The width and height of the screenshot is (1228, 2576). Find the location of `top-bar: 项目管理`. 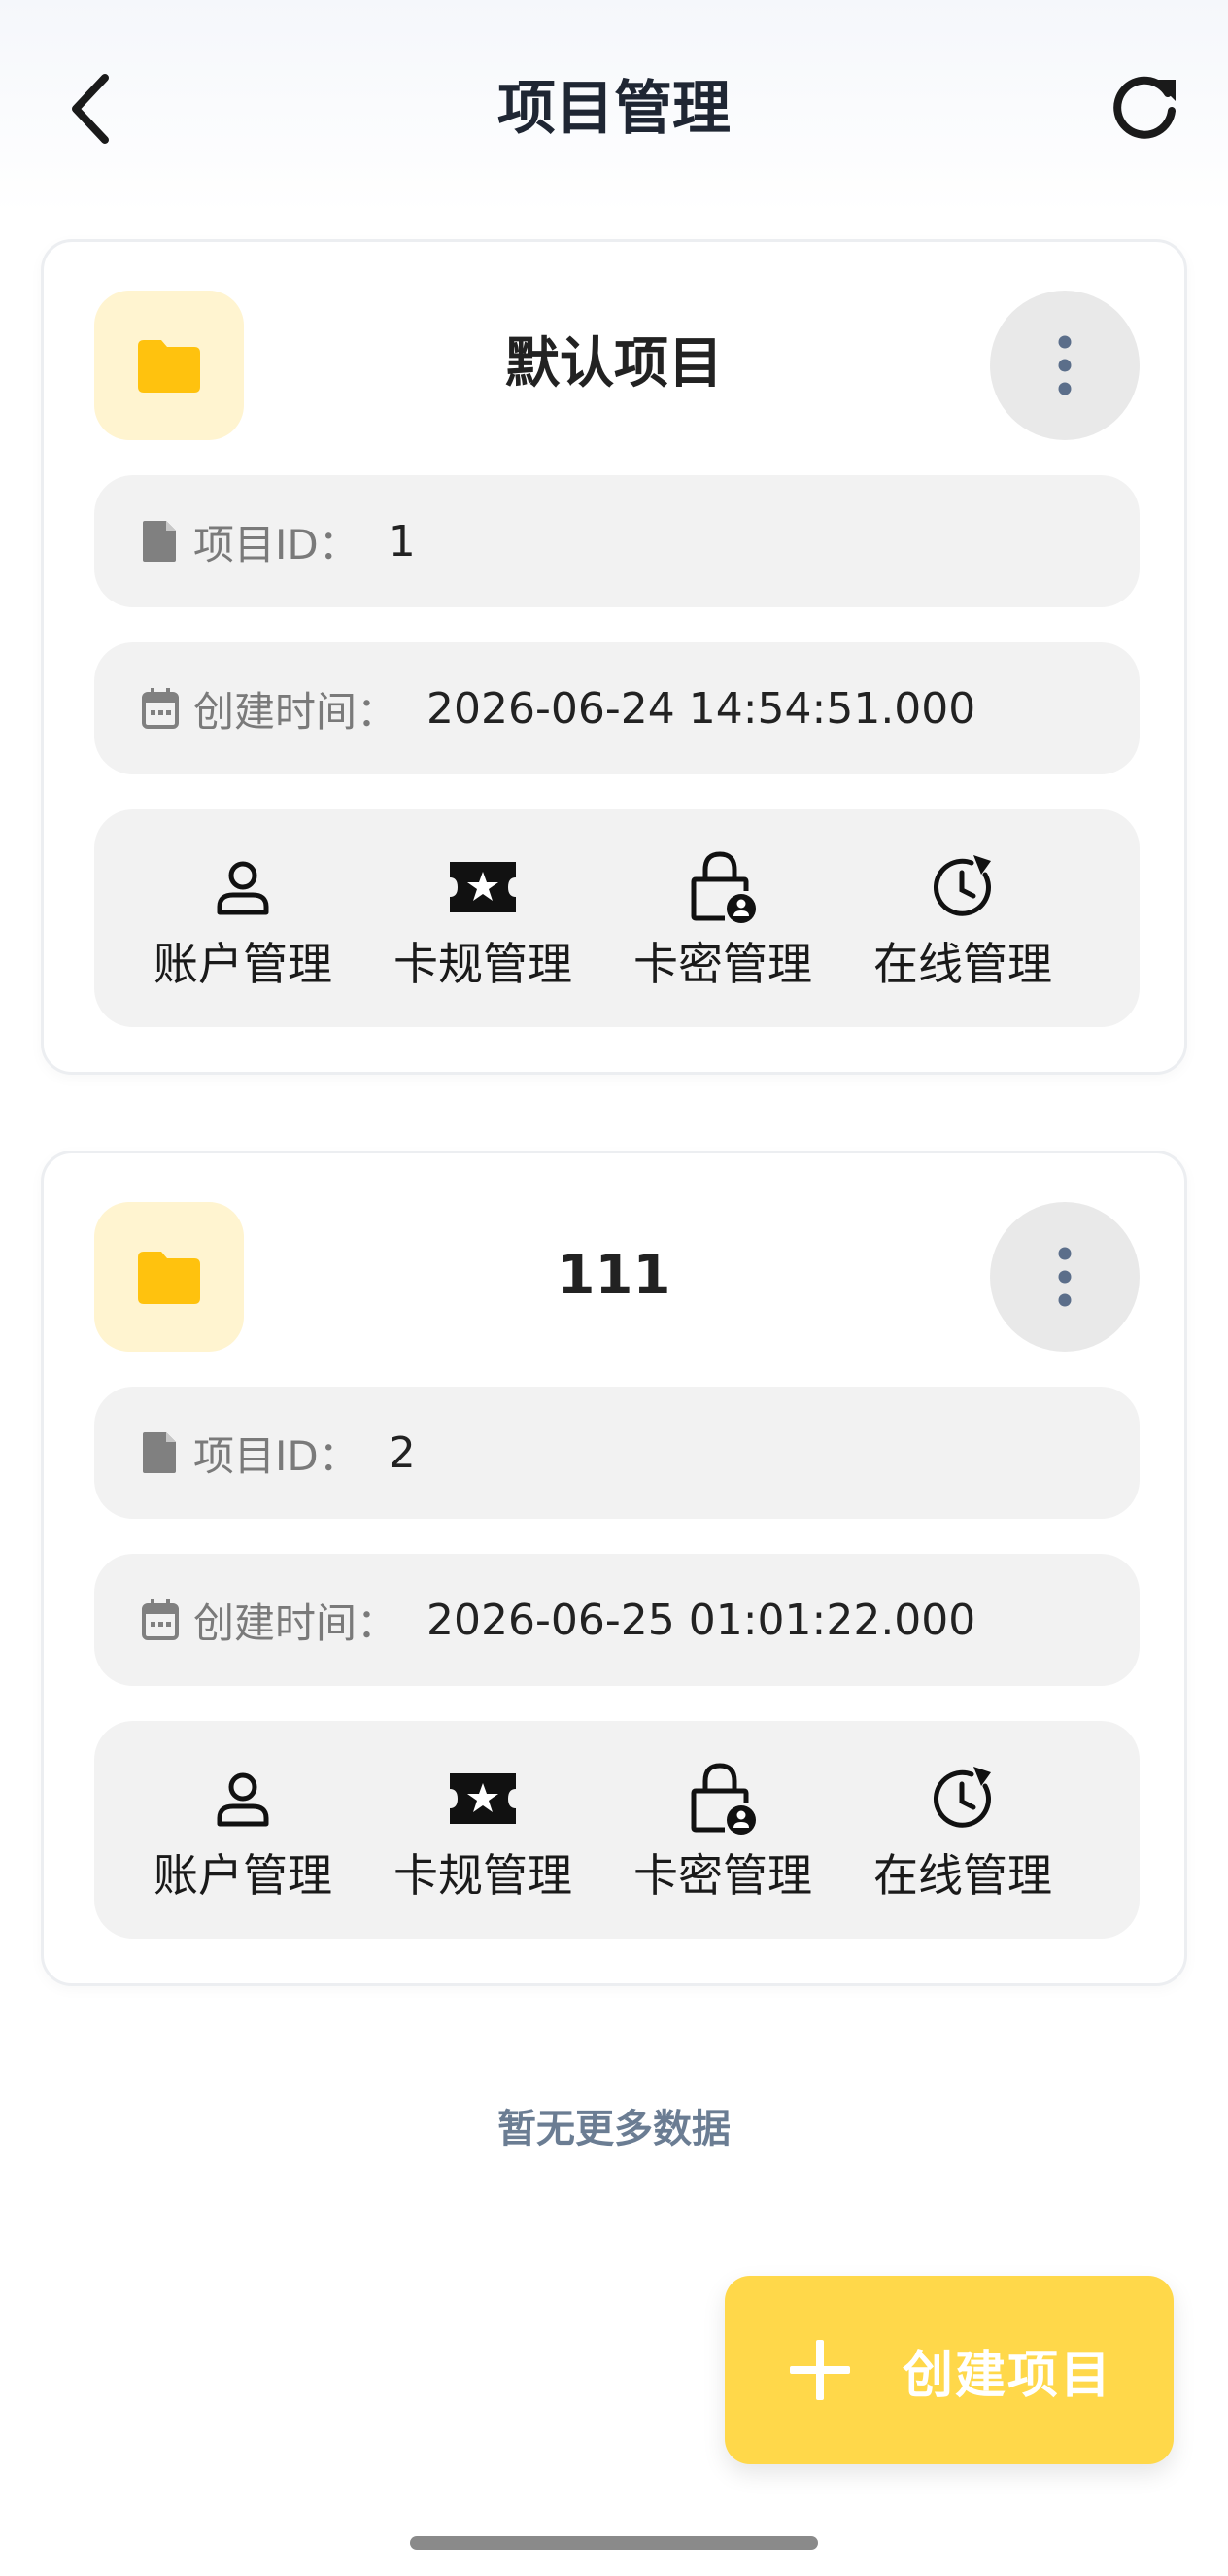

top-bar: 项目管理 is located at coordinates (614, 107).